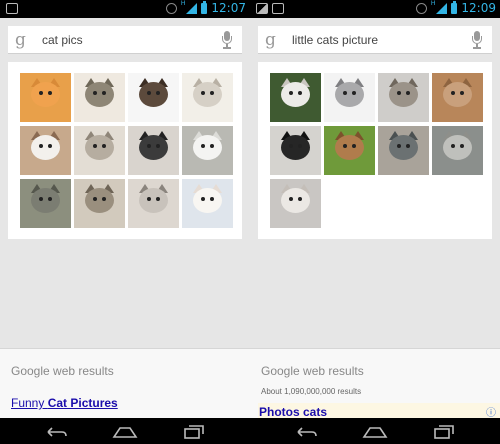  What do you see at coordinates (62, 40) in the screenshot?
I see `search-query: cat pics` at bounding box center [62, 40].